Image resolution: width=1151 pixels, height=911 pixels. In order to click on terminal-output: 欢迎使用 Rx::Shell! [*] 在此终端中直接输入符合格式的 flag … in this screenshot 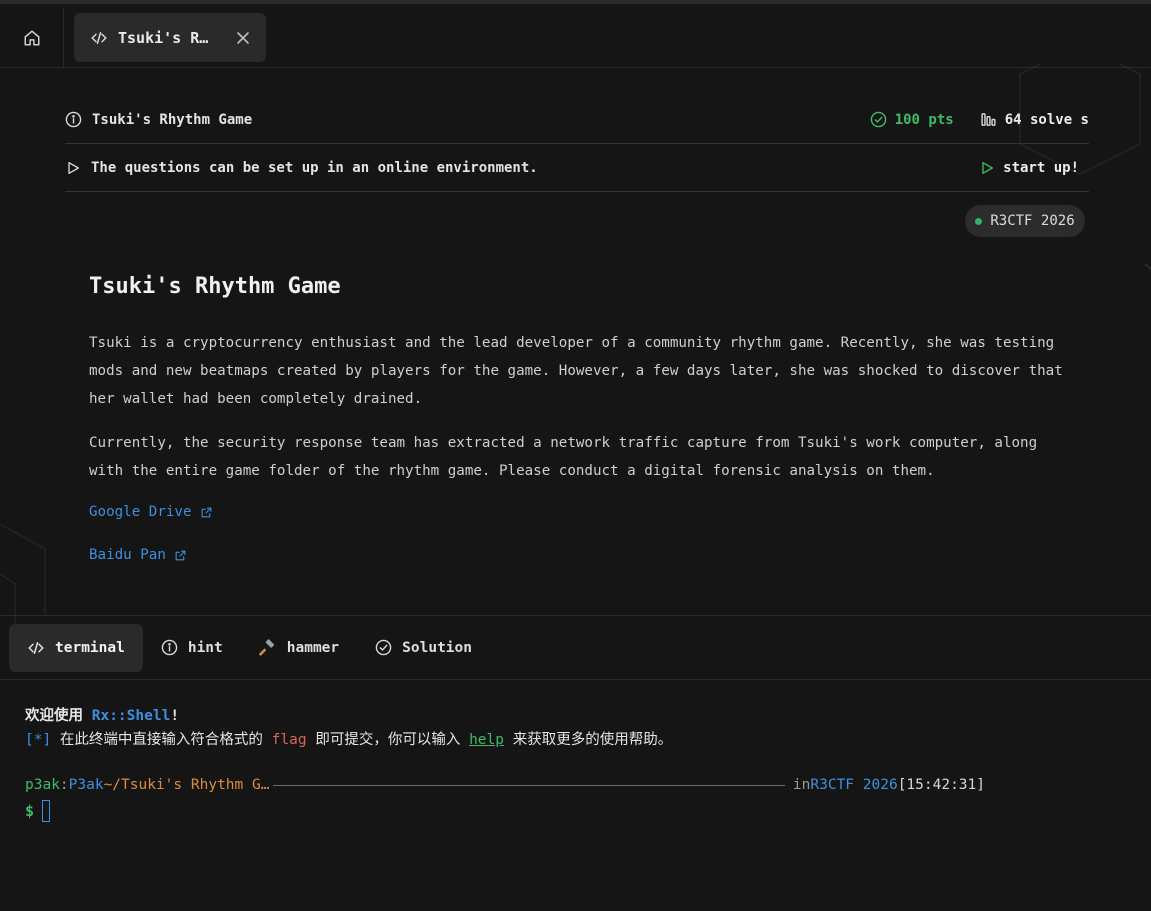, I will do `click(348, 728)`.